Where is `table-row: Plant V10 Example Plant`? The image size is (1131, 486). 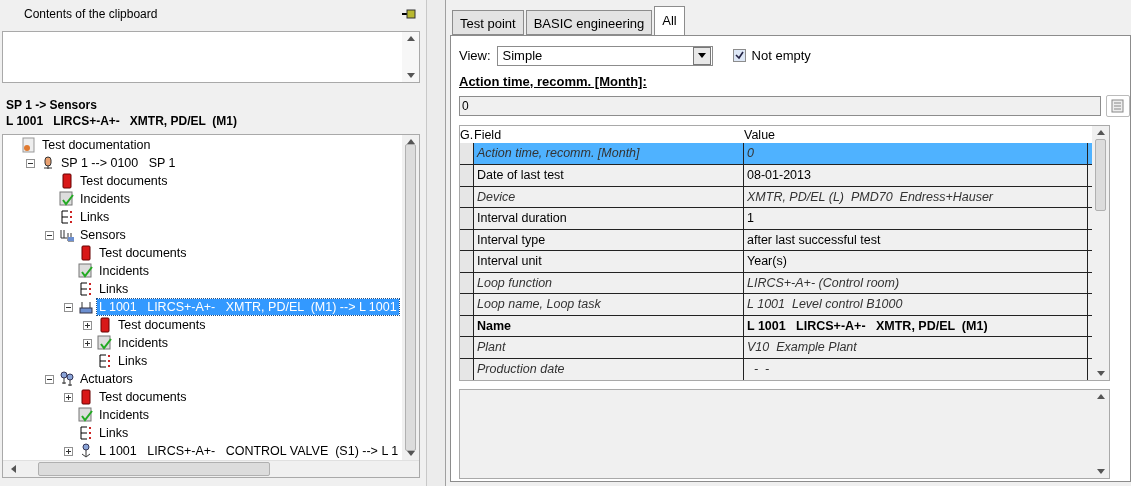
table-row: Plant V10 Example Plant is located at coordinates (776, 348).